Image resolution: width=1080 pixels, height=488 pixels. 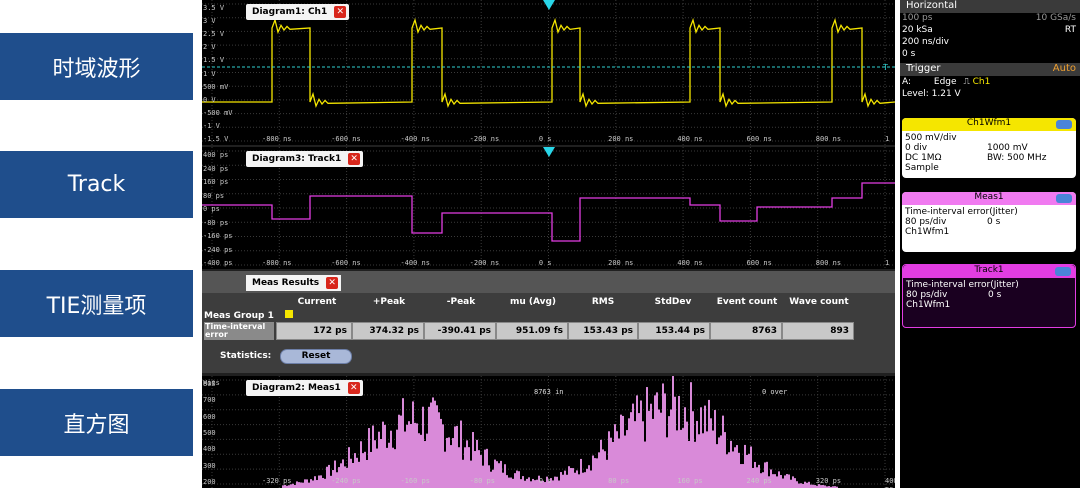 What do you see at coordinates (214, 34) in the screenshot?
I see `y-tick-label: 2.5 V` at bounding box center [214, 34].